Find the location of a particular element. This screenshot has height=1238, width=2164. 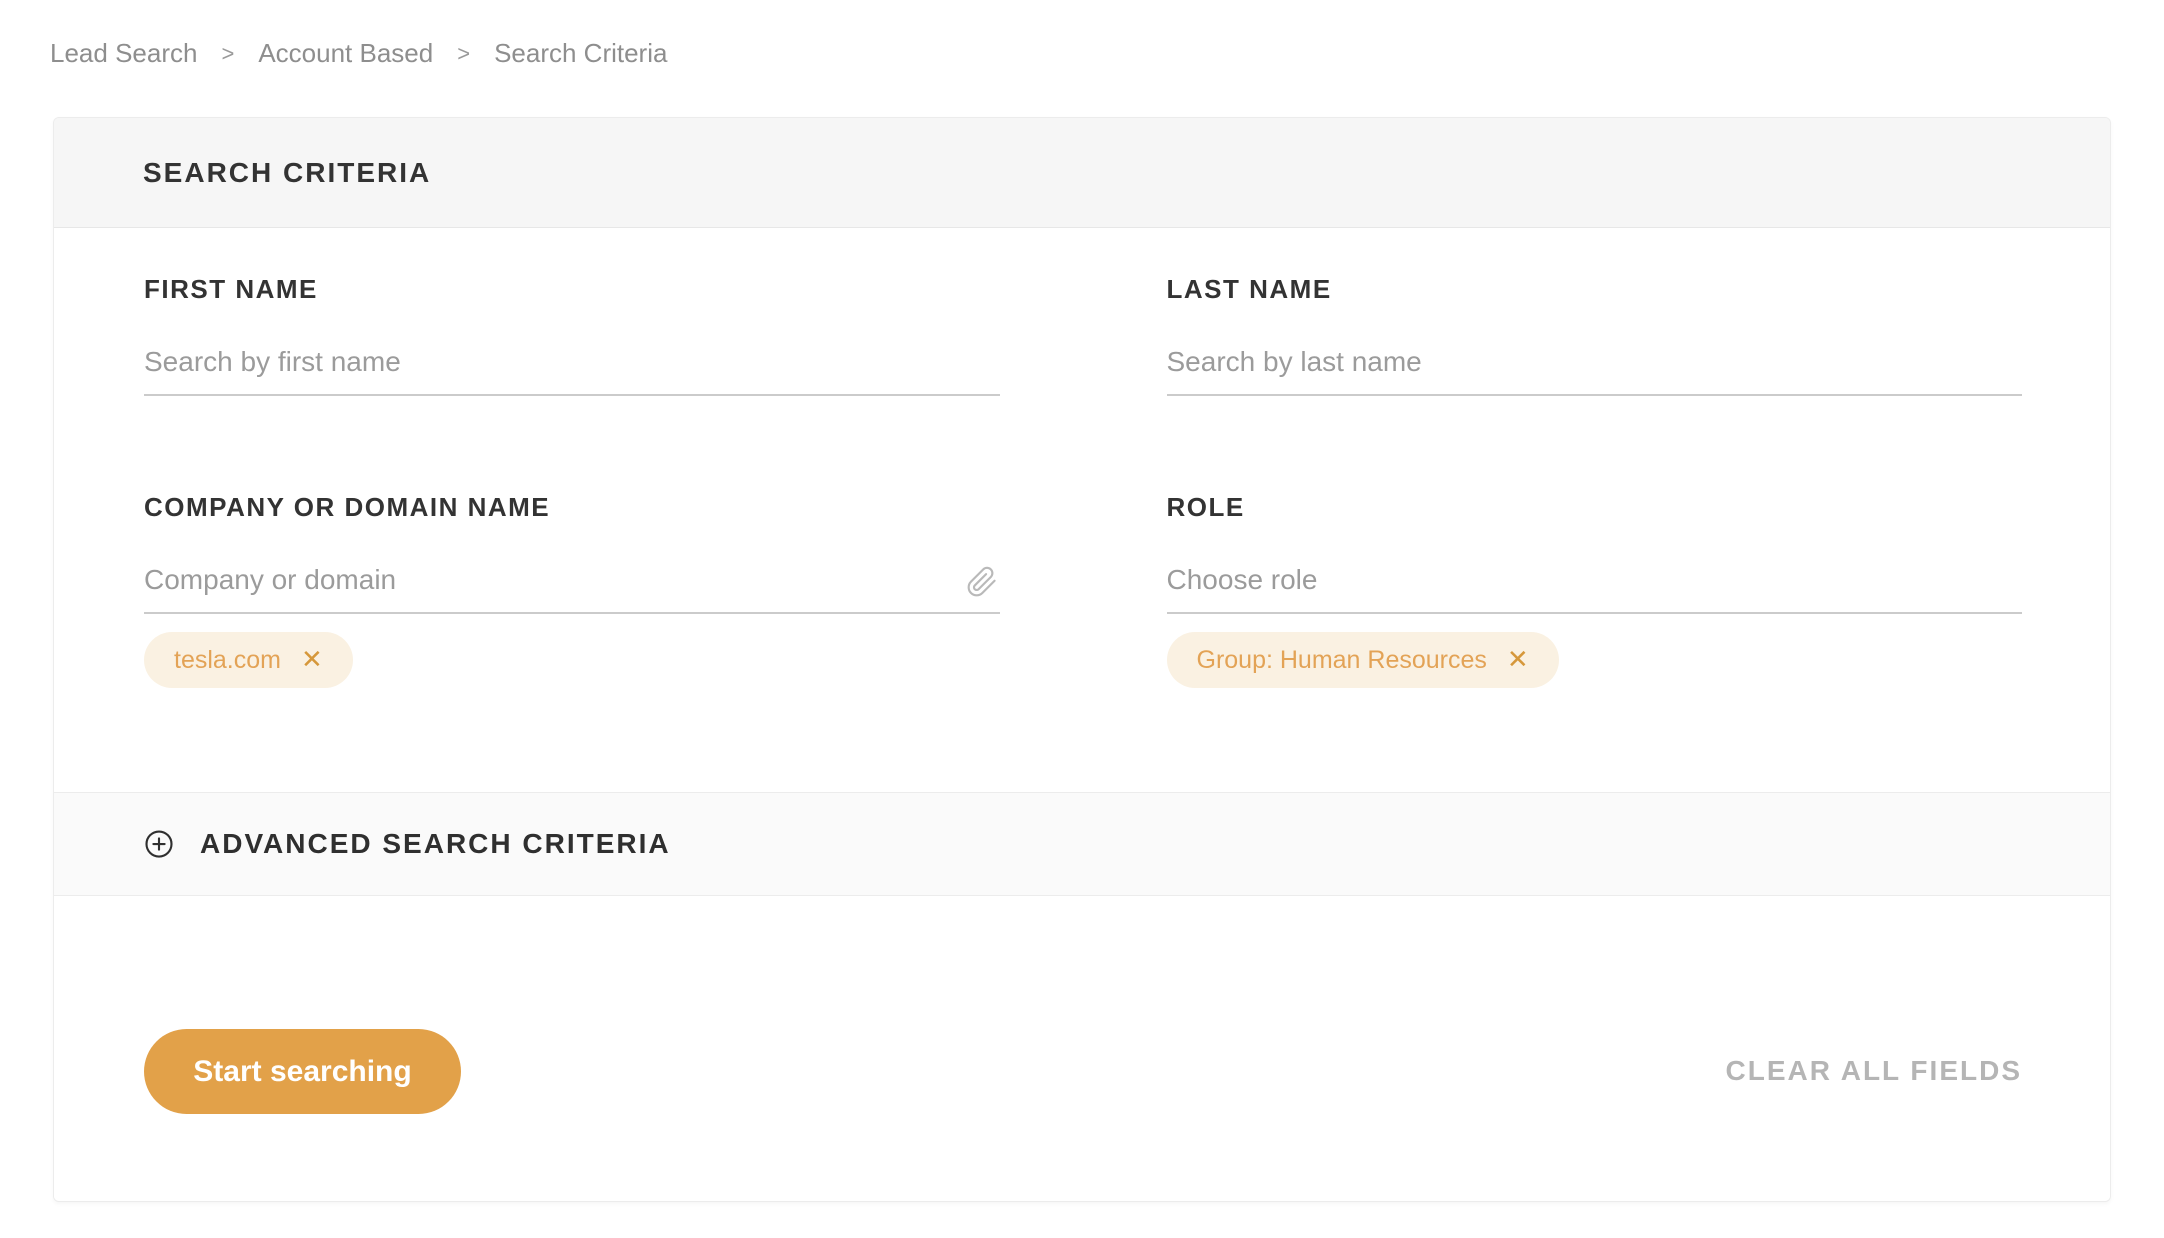

role-input-wrap is located at coordinates (1594, 581).